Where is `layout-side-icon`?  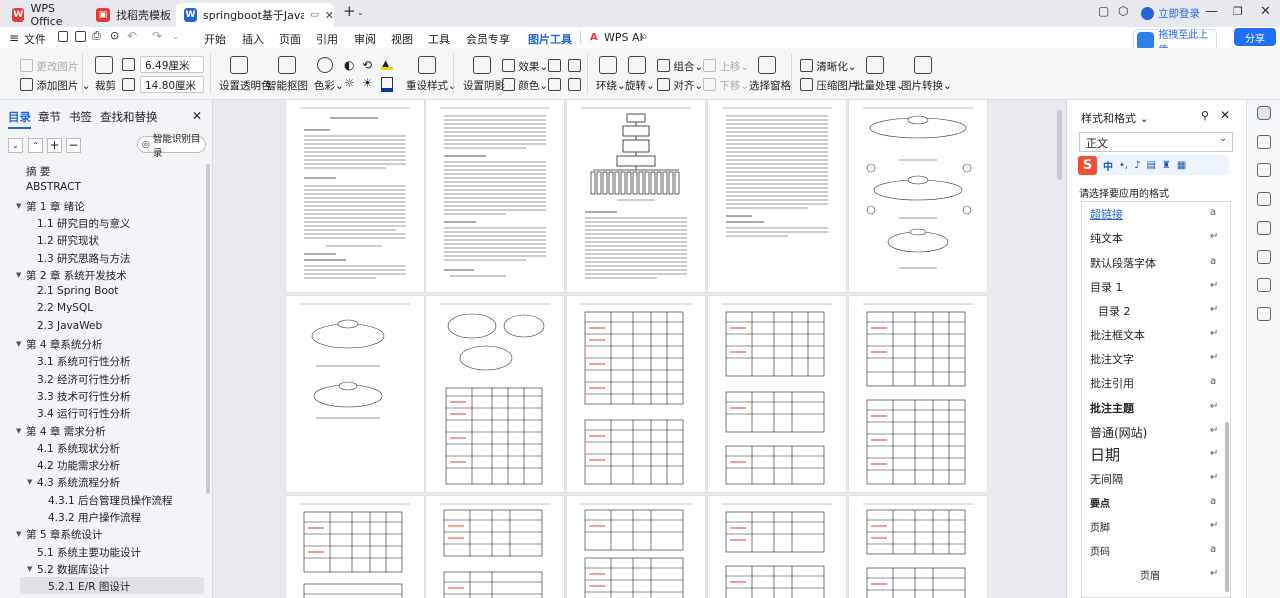
layout-side-icon is located at coordinates (1264, 257).